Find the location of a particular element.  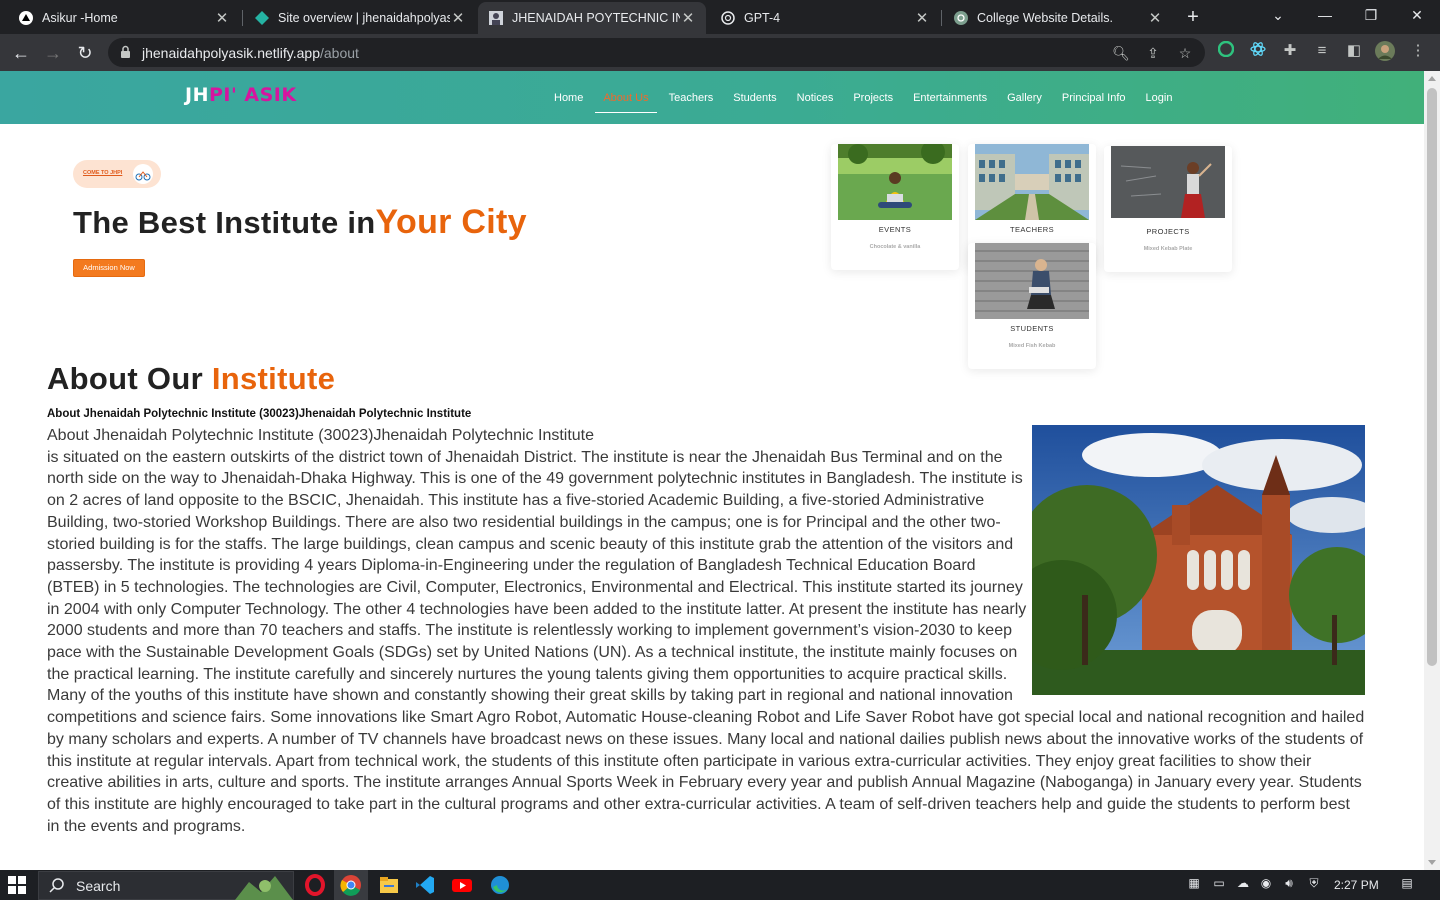

taskbar-search-box: Search is located at coordinates (166, 885).